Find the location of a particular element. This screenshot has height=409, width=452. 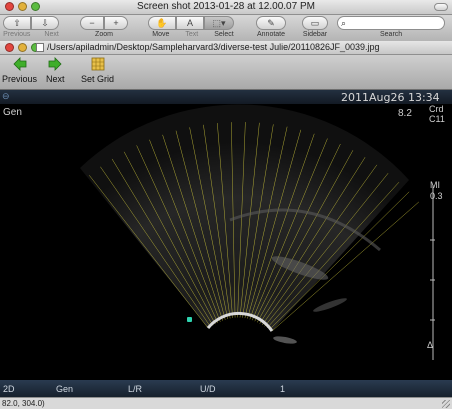

toolbar-toggle-button is located at coordinates (441, 7).